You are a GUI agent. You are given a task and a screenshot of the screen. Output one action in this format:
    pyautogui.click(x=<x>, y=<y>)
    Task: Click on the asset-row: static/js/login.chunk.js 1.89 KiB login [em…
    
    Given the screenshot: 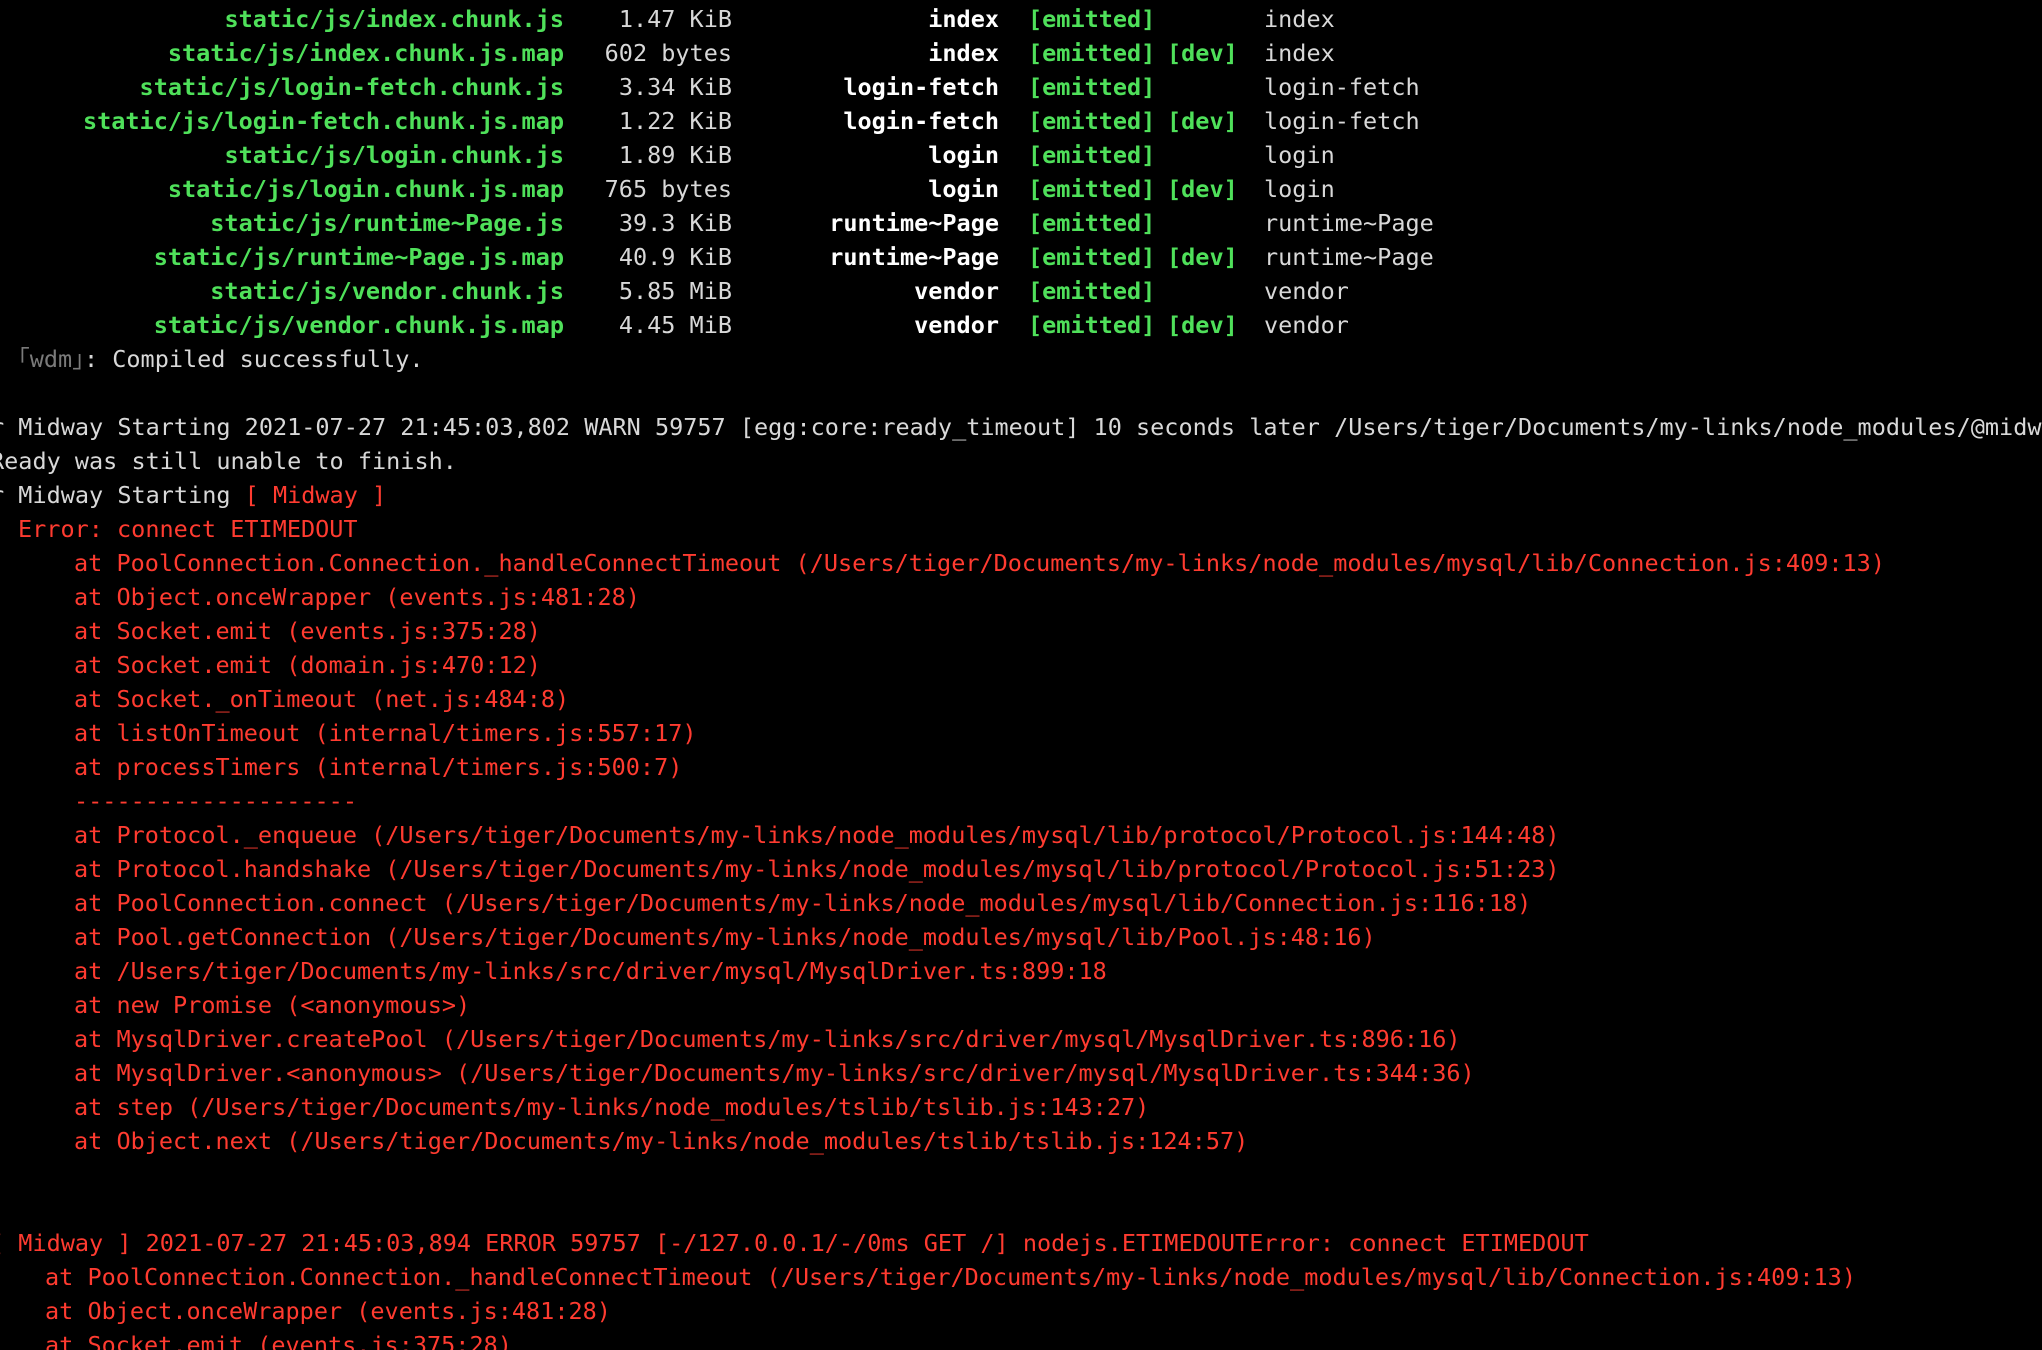 What is the action you would take?
    pyautogui.click(x=1021, y=155)
    